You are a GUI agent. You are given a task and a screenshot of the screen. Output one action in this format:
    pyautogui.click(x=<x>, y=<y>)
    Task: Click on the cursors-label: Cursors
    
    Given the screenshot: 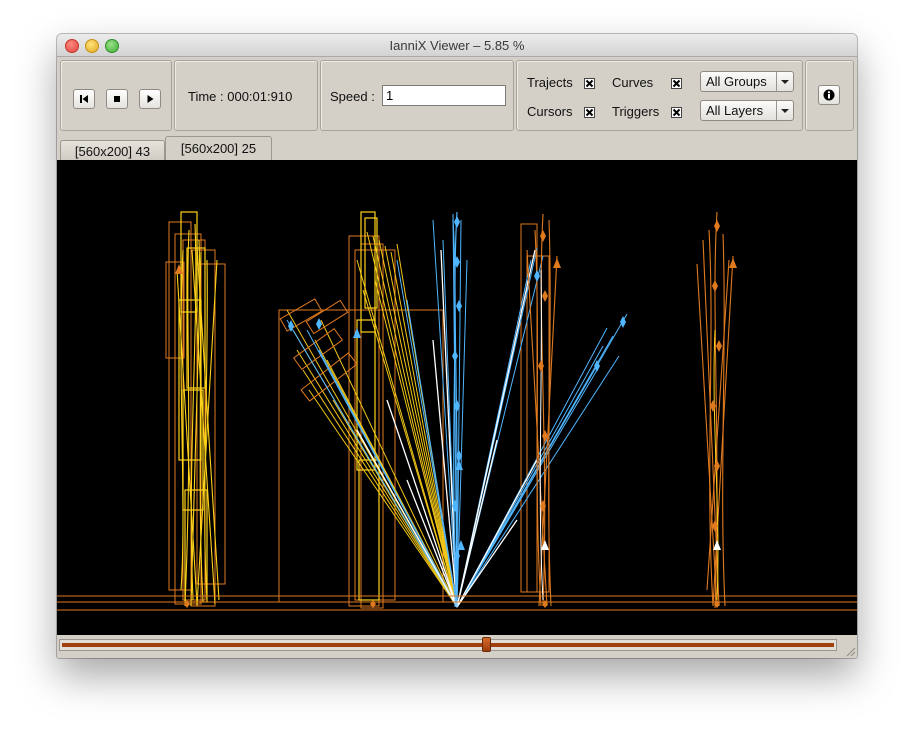 What is the action you would take?
    pyautogui.click(x=550, y=111)
    